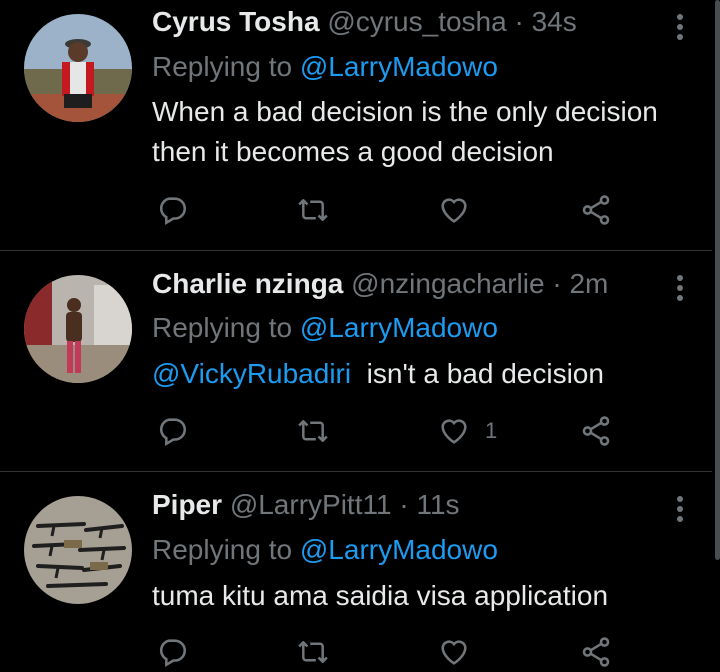  Describe the element at coordinates (554, 21) in the screenshot. I see `timestamp: 34s` at that location.